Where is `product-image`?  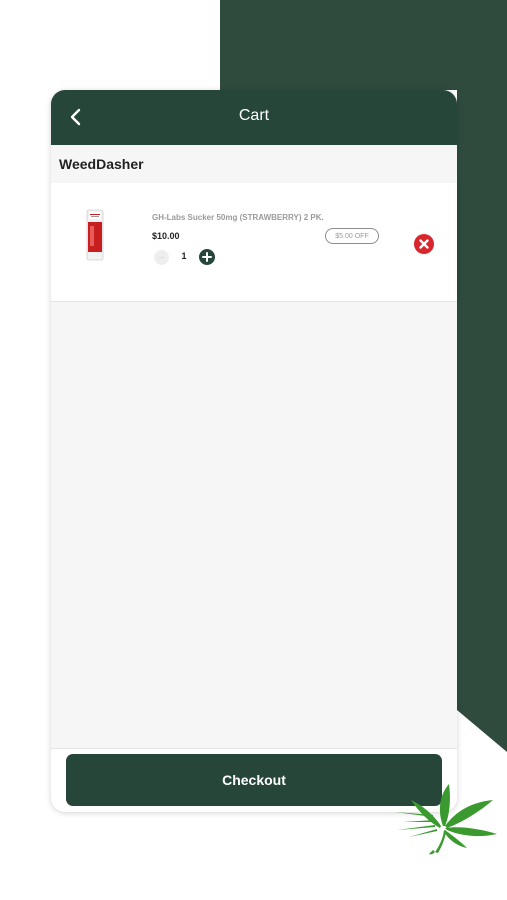 product-image is located at coordinates (95, 235).